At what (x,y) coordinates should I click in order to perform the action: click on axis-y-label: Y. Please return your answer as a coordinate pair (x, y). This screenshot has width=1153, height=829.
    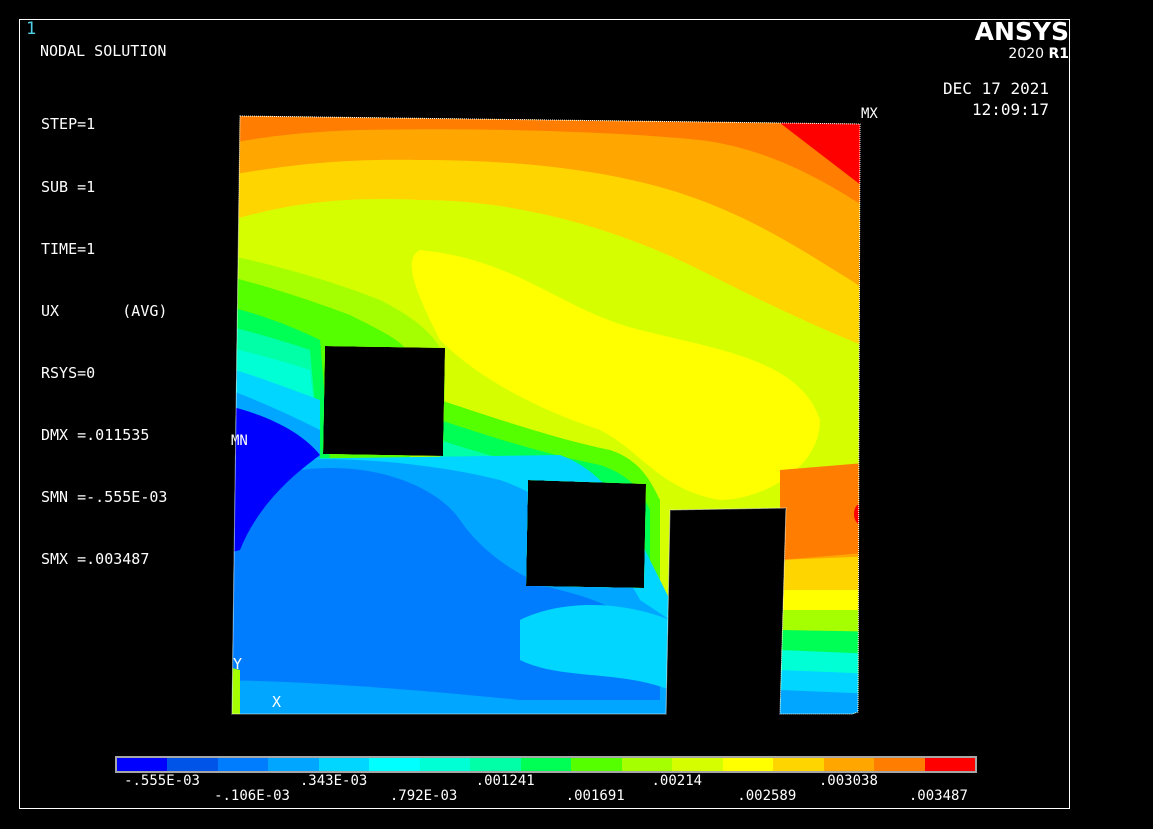
    Looking at the image, I should click on (238, 664).